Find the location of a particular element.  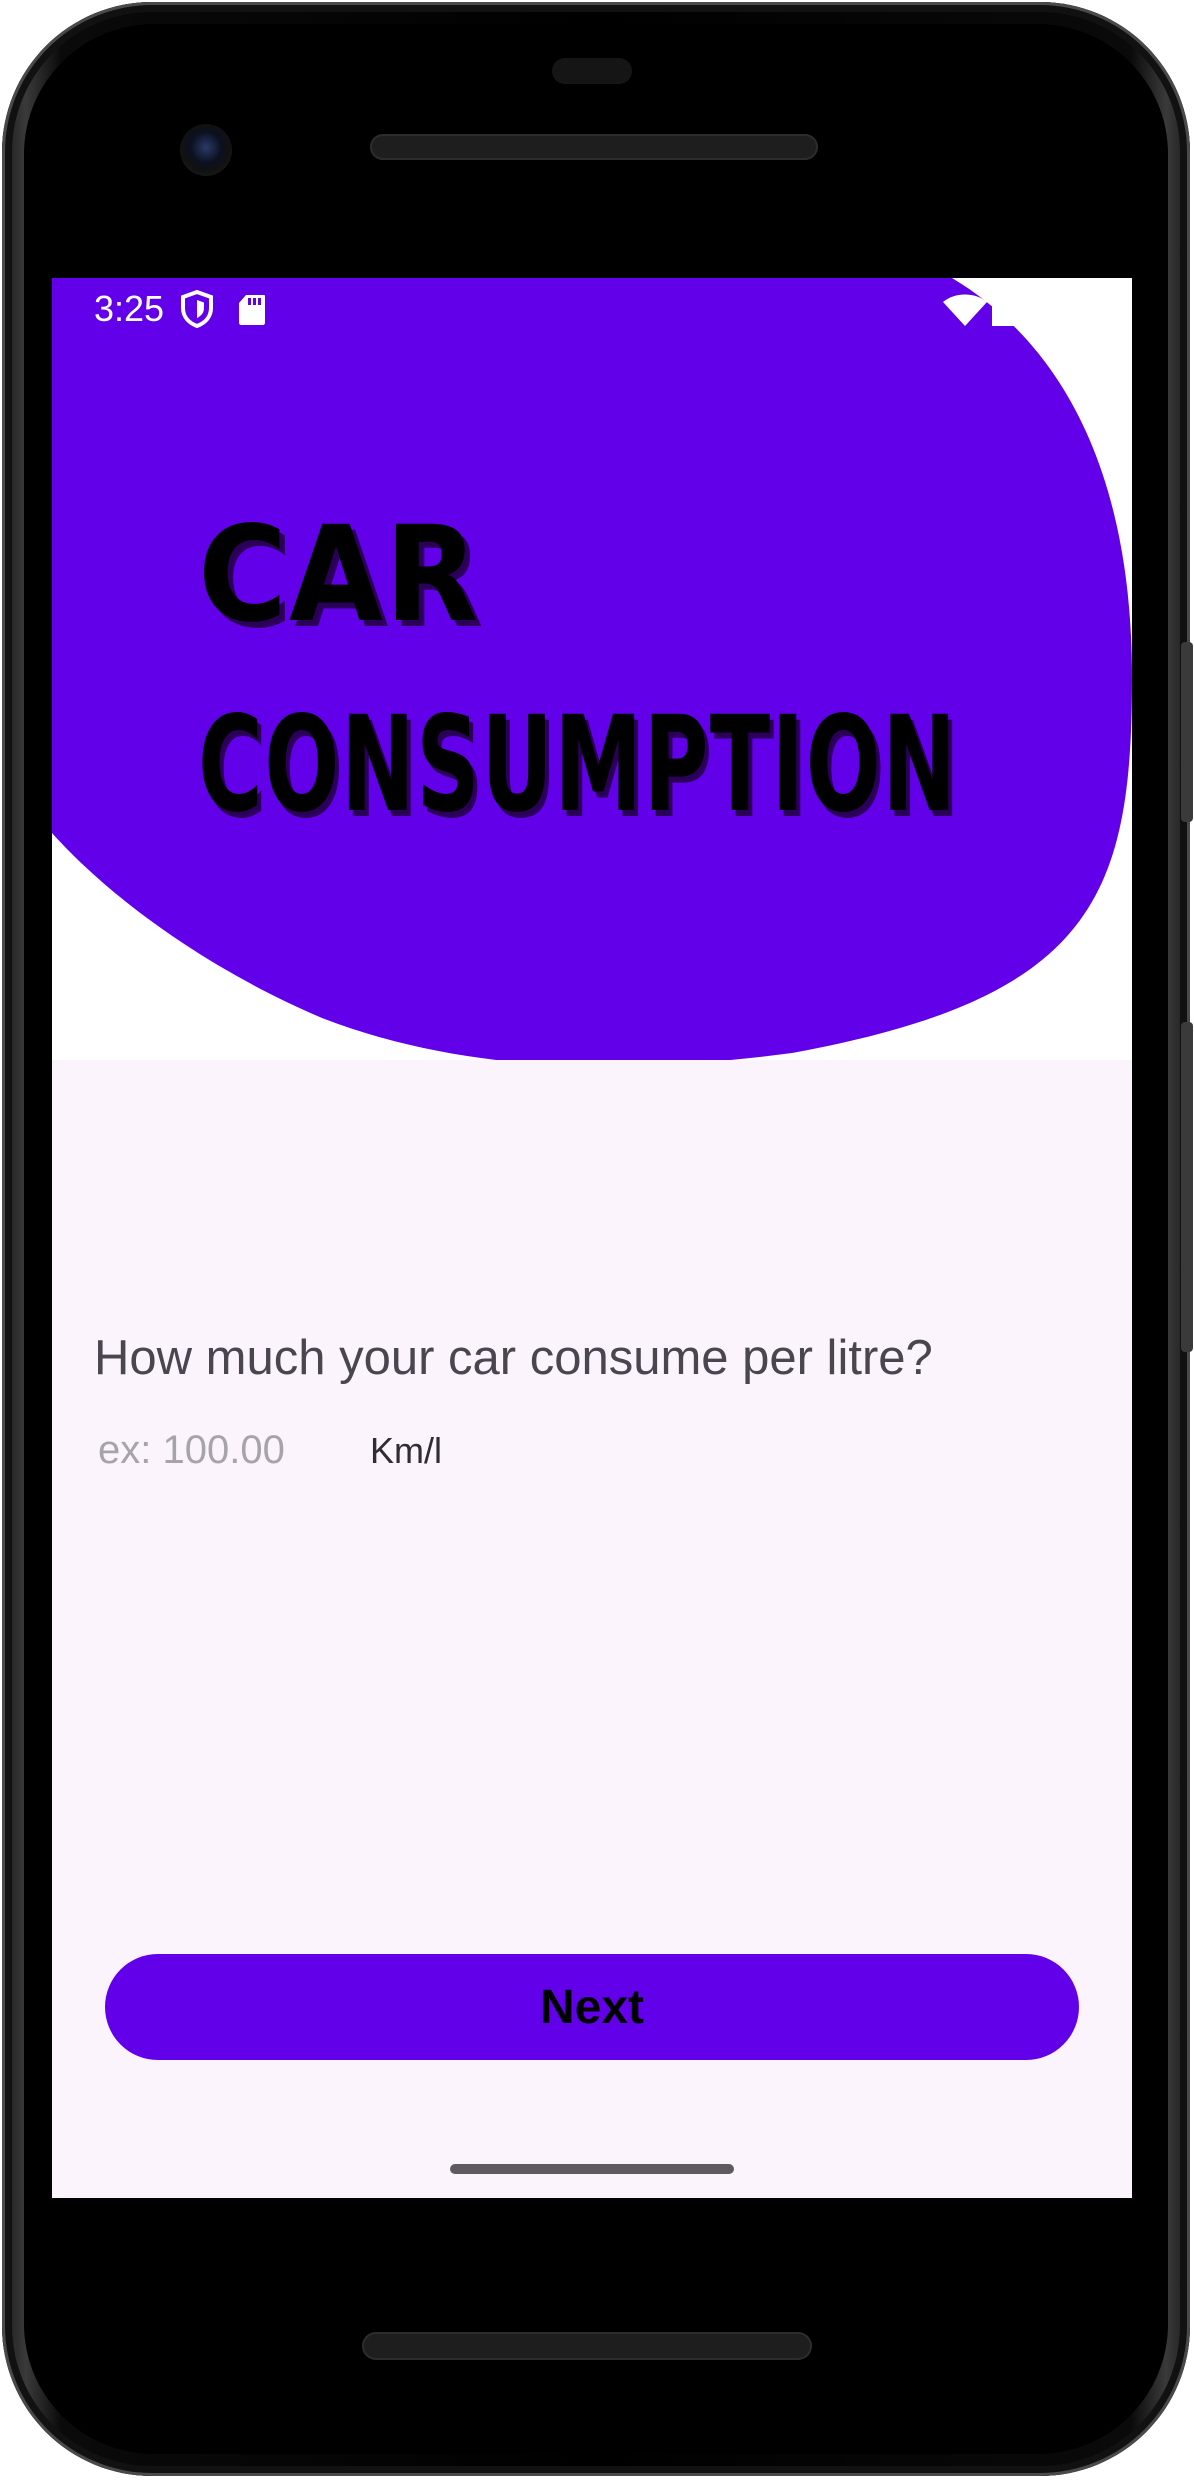

home-indicator is located at coordinates (592, 2169).